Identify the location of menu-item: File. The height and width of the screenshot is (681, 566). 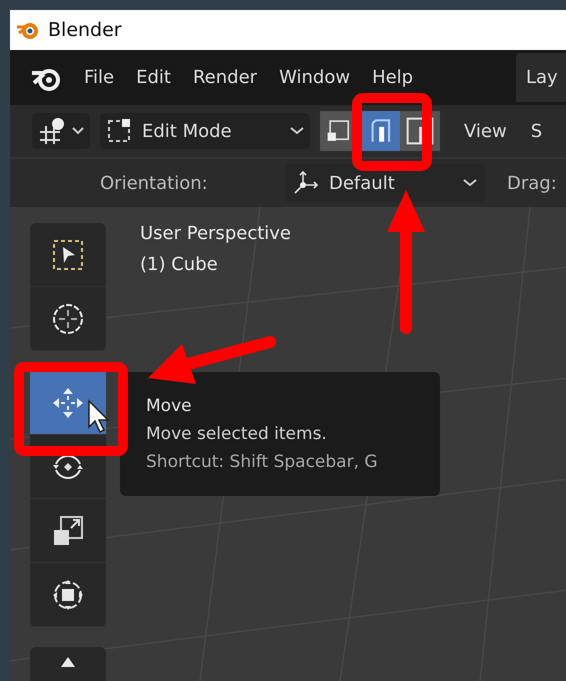
(99, 77).